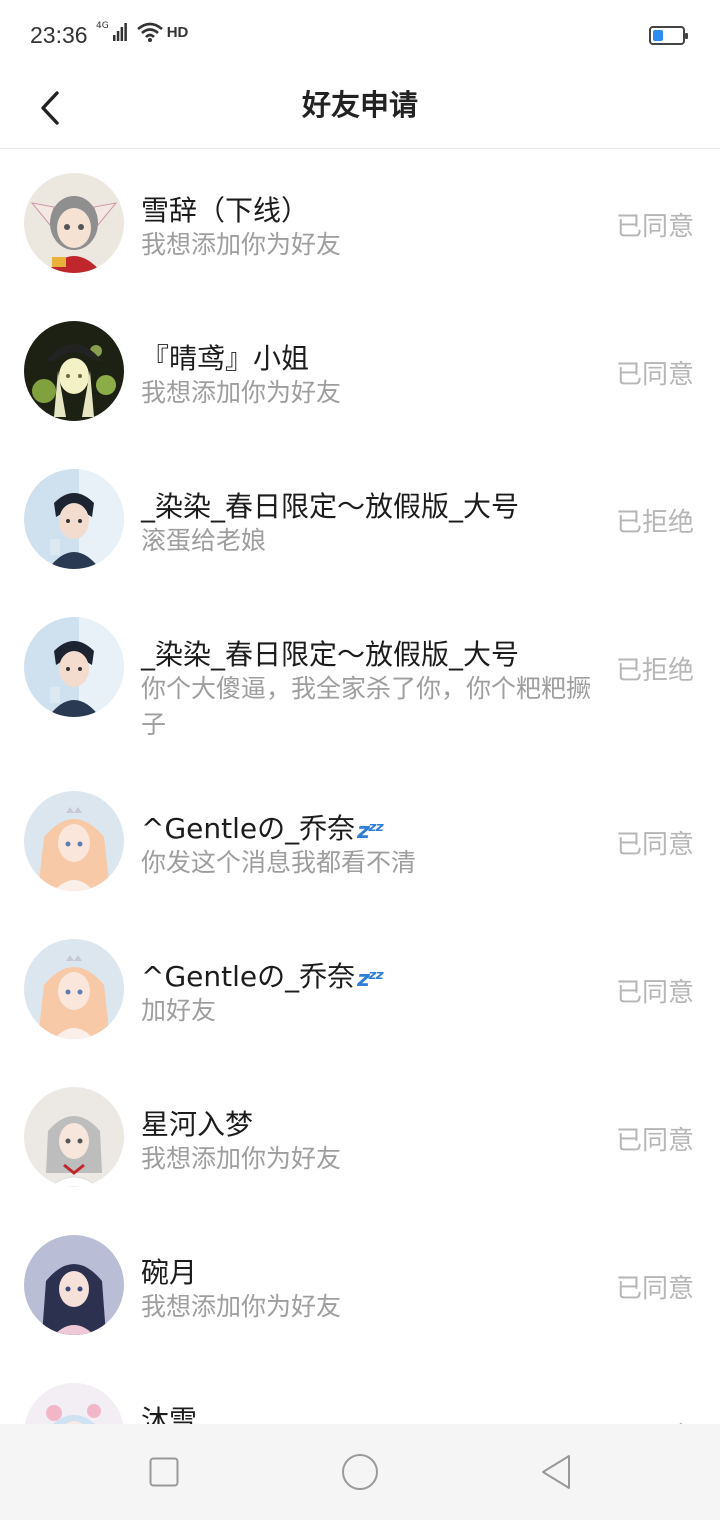  Describe the element at coordinates (360, 223) in the screenshot. I see `friend-request-row: 雪辞（下线） 我想添加你为好友 已同意` at that location.